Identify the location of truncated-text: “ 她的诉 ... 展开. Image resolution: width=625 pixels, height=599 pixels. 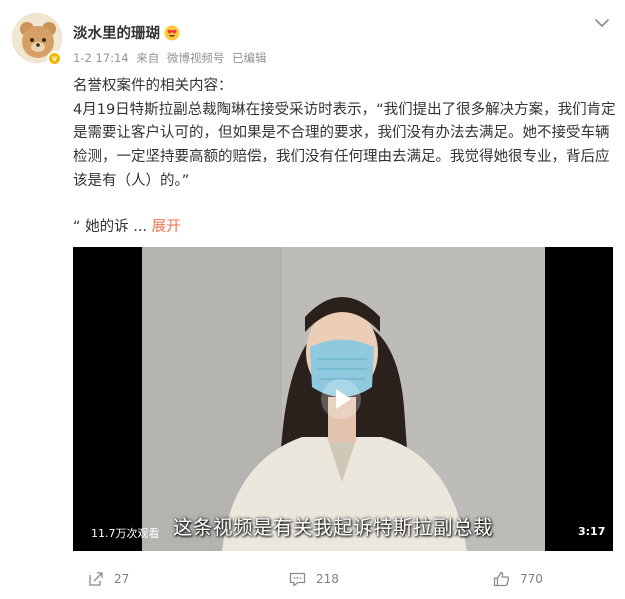
(127, 225).